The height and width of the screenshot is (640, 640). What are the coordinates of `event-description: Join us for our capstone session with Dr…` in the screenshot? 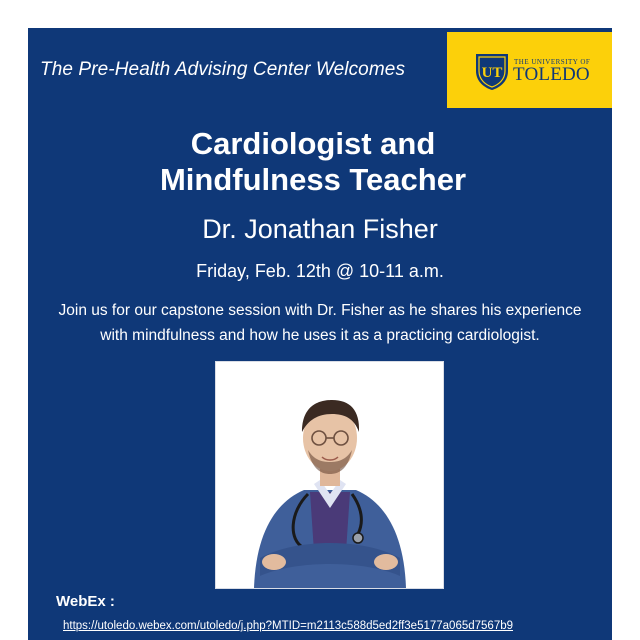 It's located at (320, 323).